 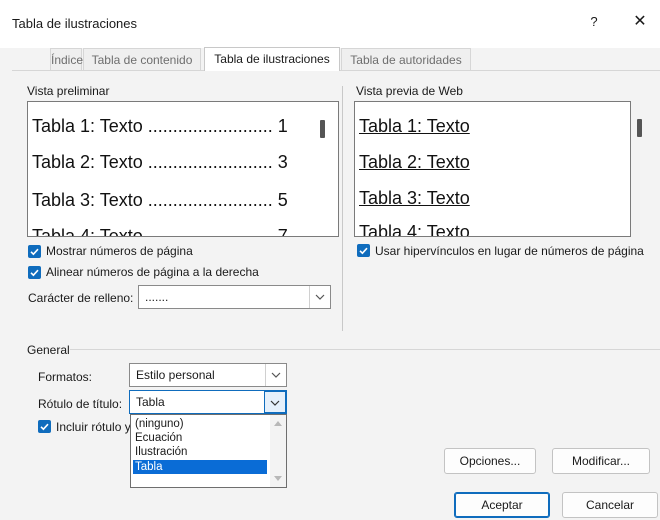 What do you see at coordinates (365, 349) in the screenshot?
I see `general-divider` at bounding box center [365, 349].